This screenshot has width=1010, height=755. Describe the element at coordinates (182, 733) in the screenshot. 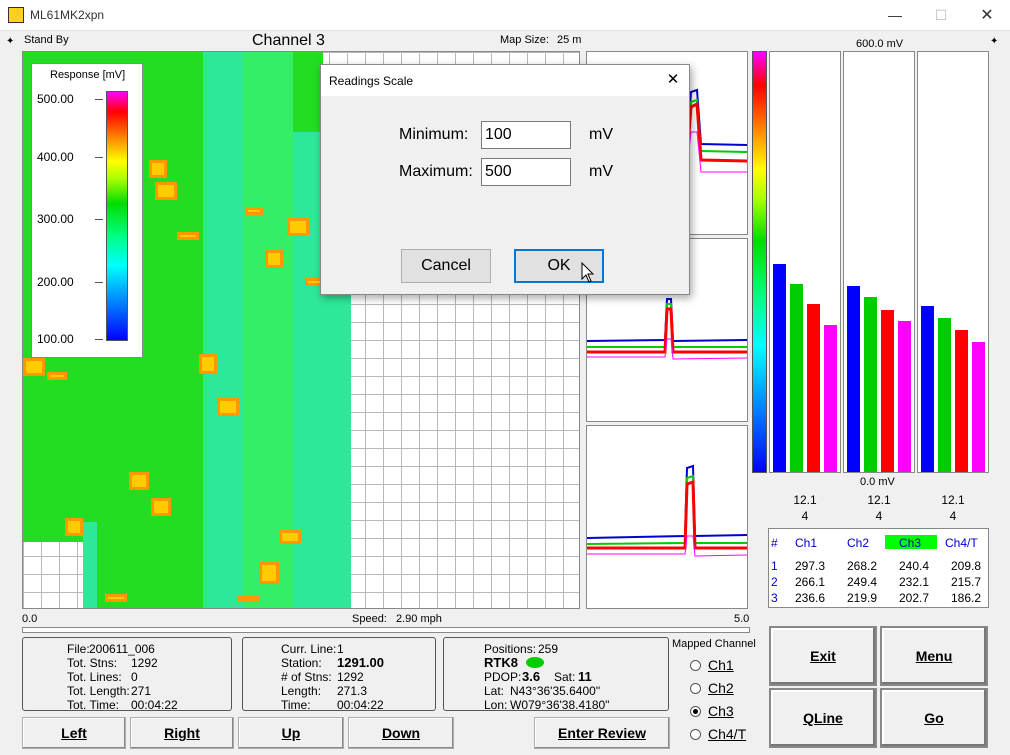

I see `right-button: Right` at that location.